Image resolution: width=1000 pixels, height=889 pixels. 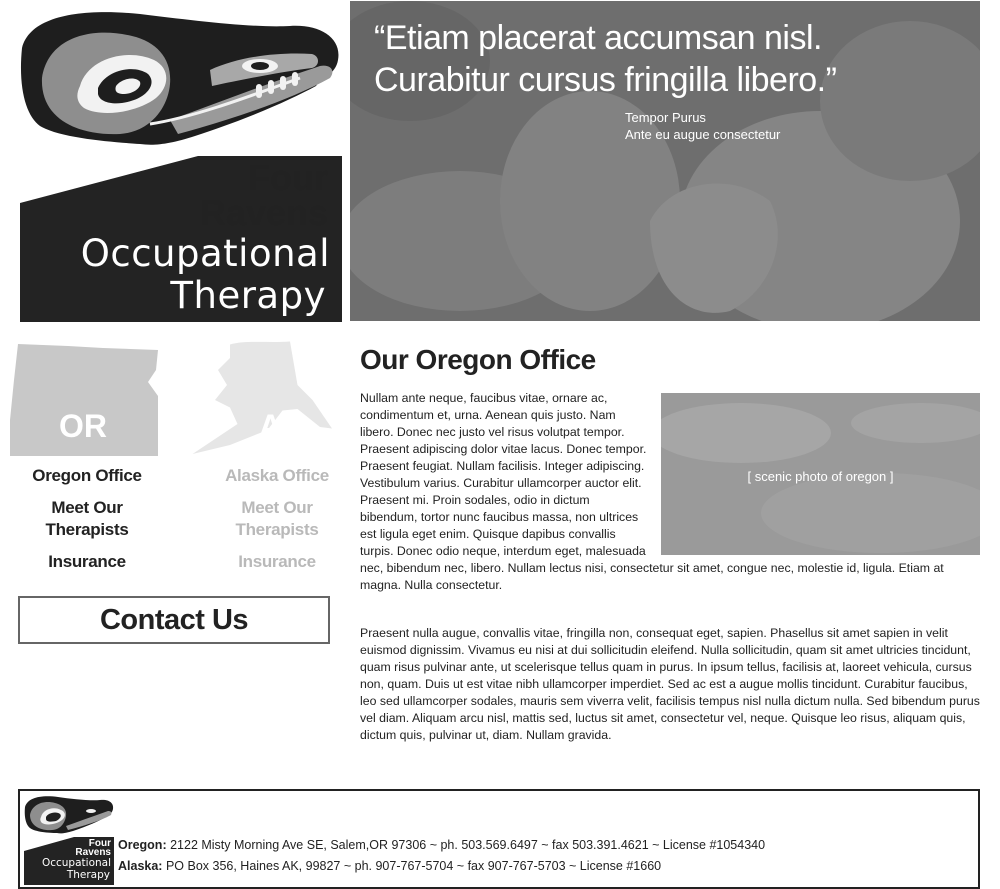 What do you see at coordinates (605, 80) in the screenshot?
I see `hero-quote-line2: Curabitur cursus fringilla libero.”` at bounding box center [605, 80].